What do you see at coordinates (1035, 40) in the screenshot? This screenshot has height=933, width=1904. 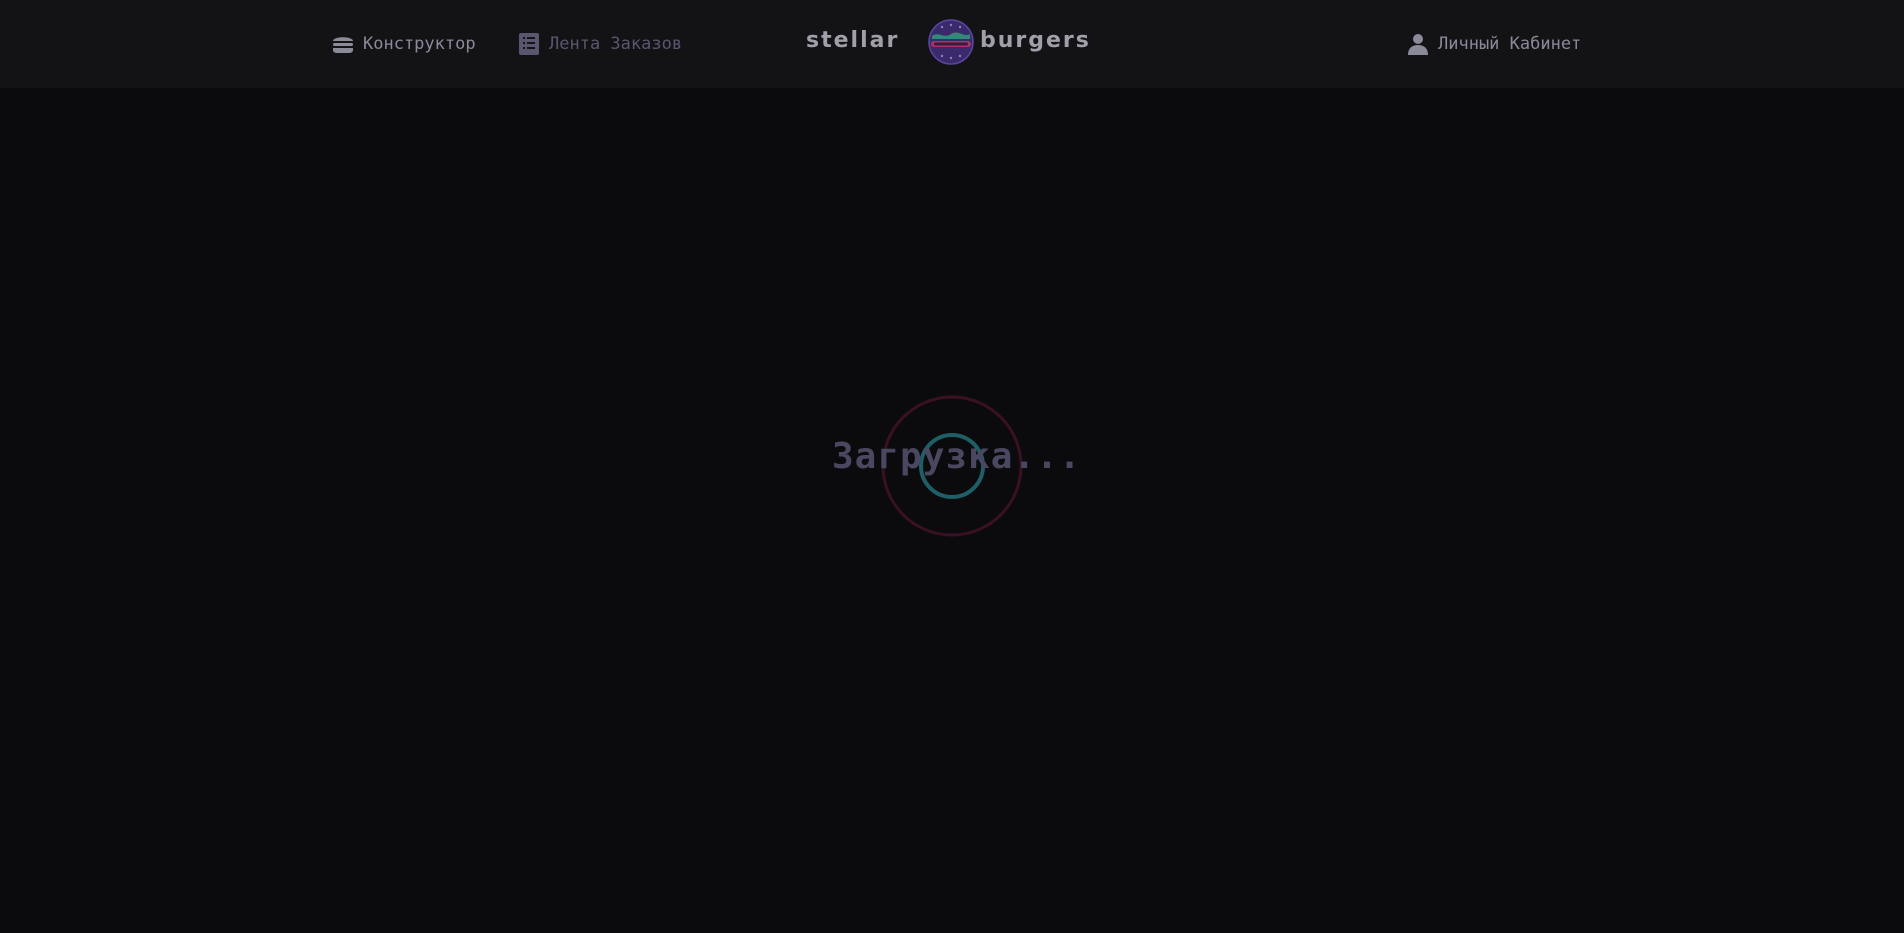 I see `logo-text-burgers: burgers` at bounding box center [1035, 40].